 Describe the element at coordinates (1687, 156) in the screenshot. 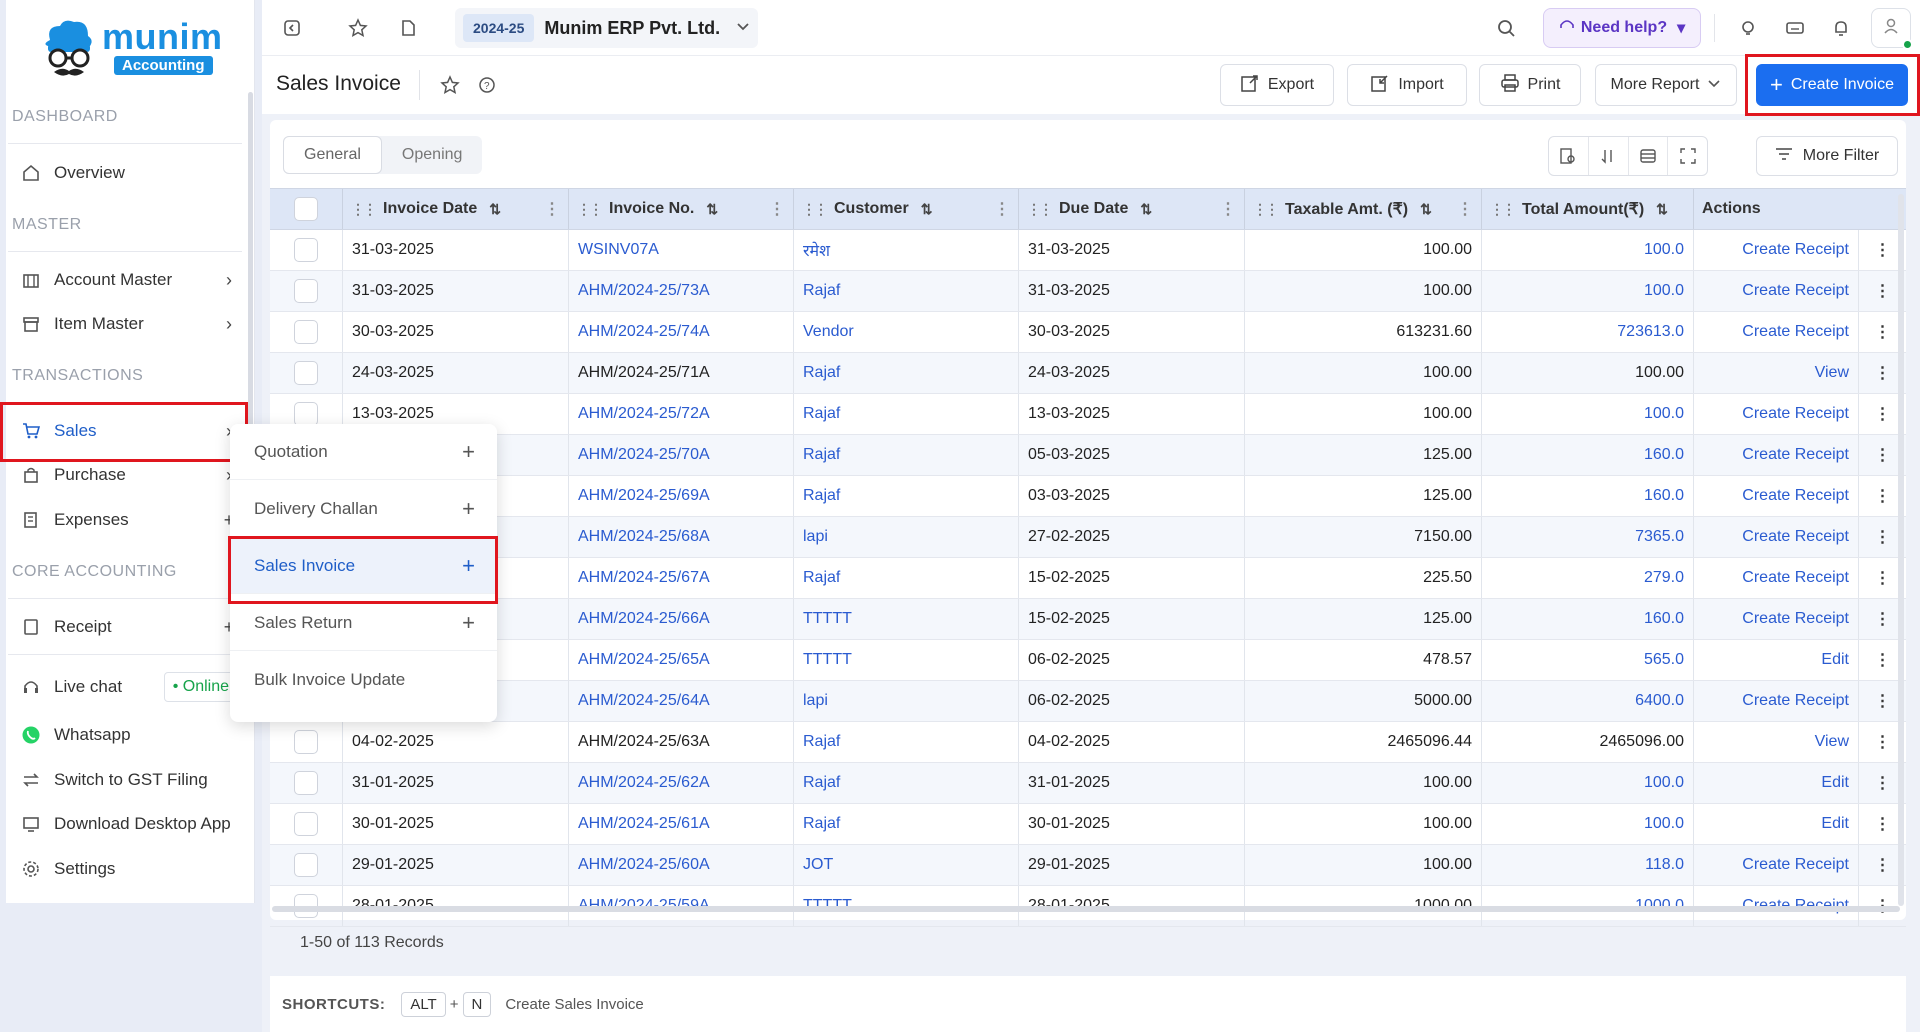

I see `fullscreen-icon` at that location.